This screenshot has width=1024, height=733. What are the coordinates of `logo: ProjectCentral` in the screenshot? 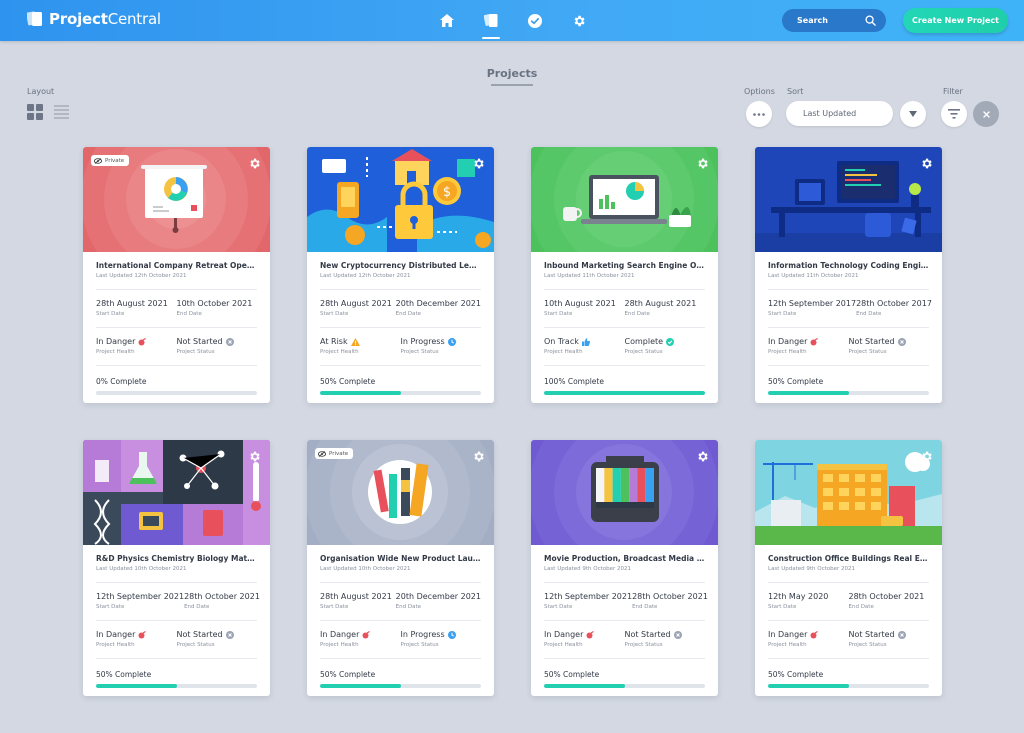 It's located at (94, 19).